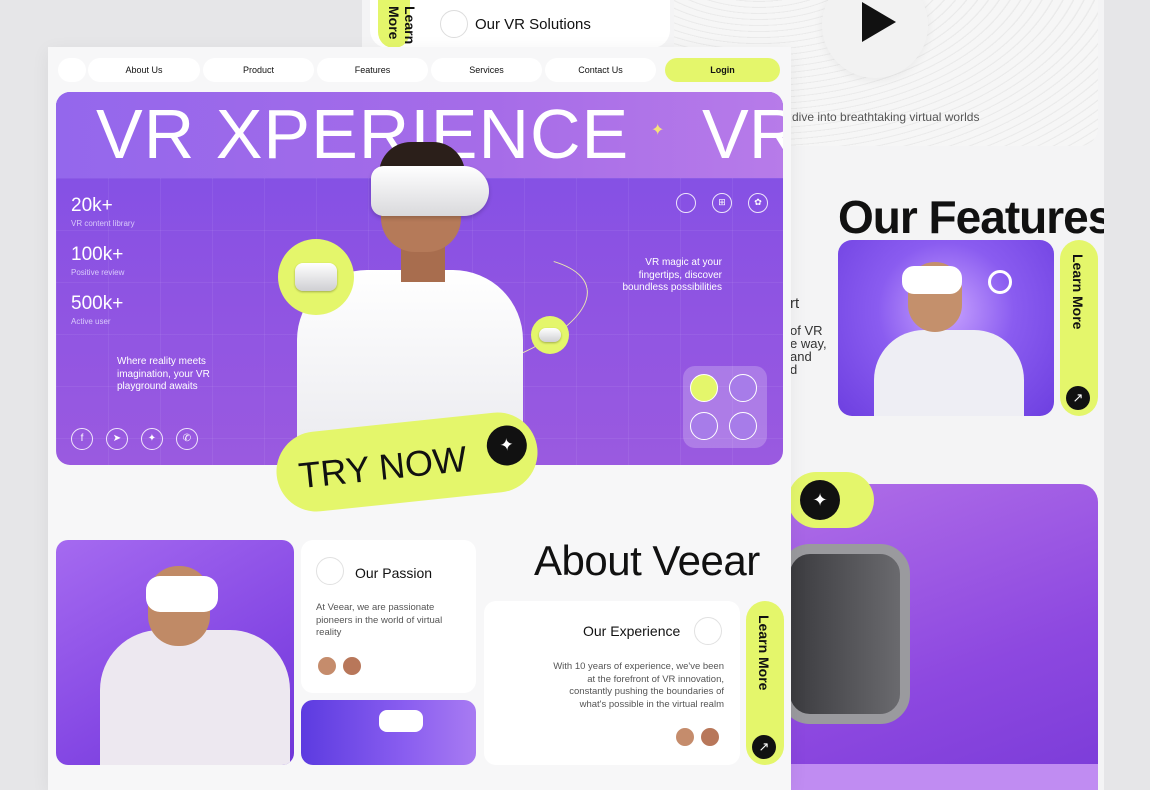  Describe the element at coordinates (486, 70) in the screenshot. I see `nav-services: Services` at that location.